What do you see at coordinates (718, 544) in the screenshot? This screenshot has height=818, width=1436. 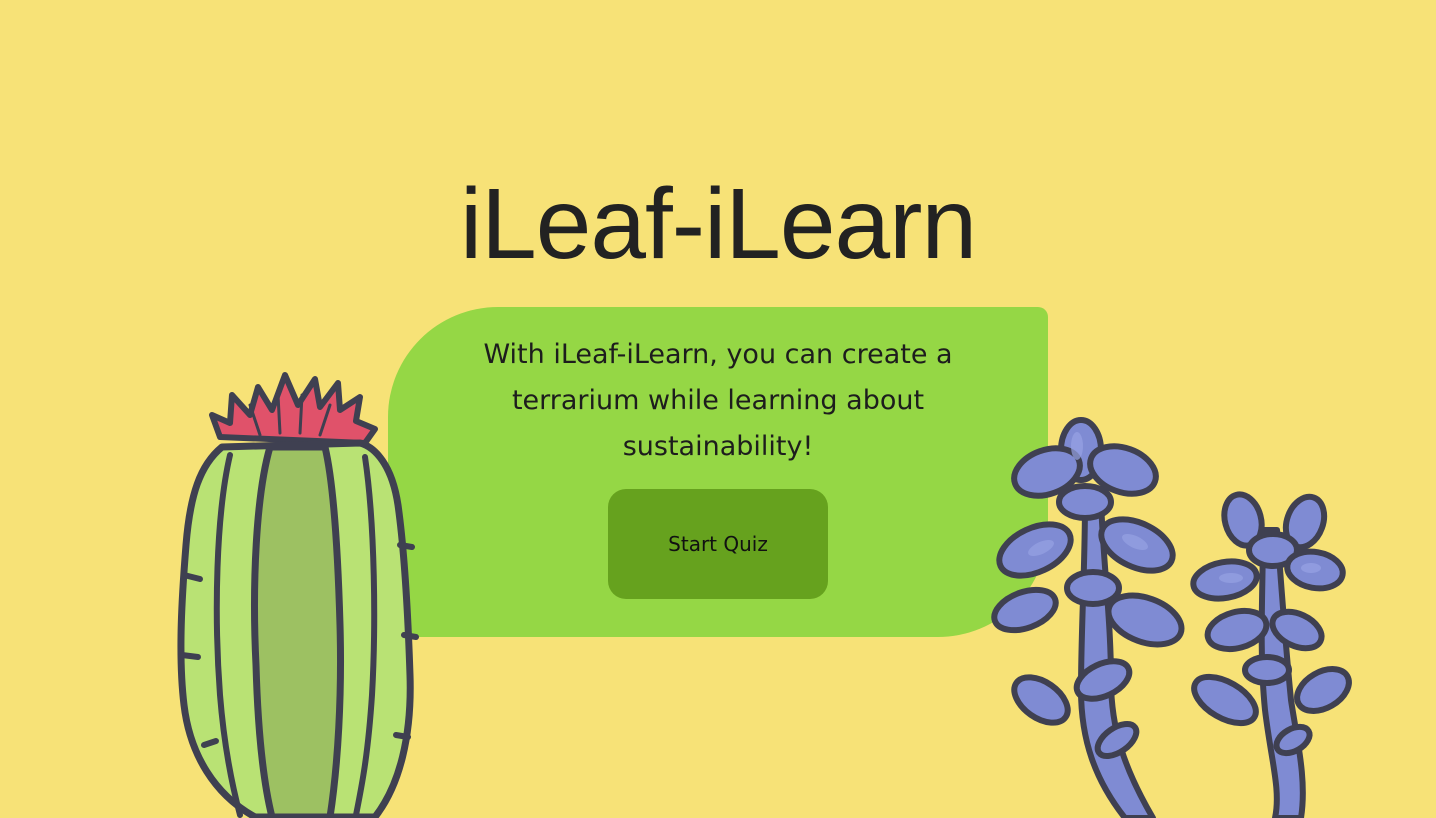 I see `start-quiz-button: Start Quiz` at bounding box center [718, 544].